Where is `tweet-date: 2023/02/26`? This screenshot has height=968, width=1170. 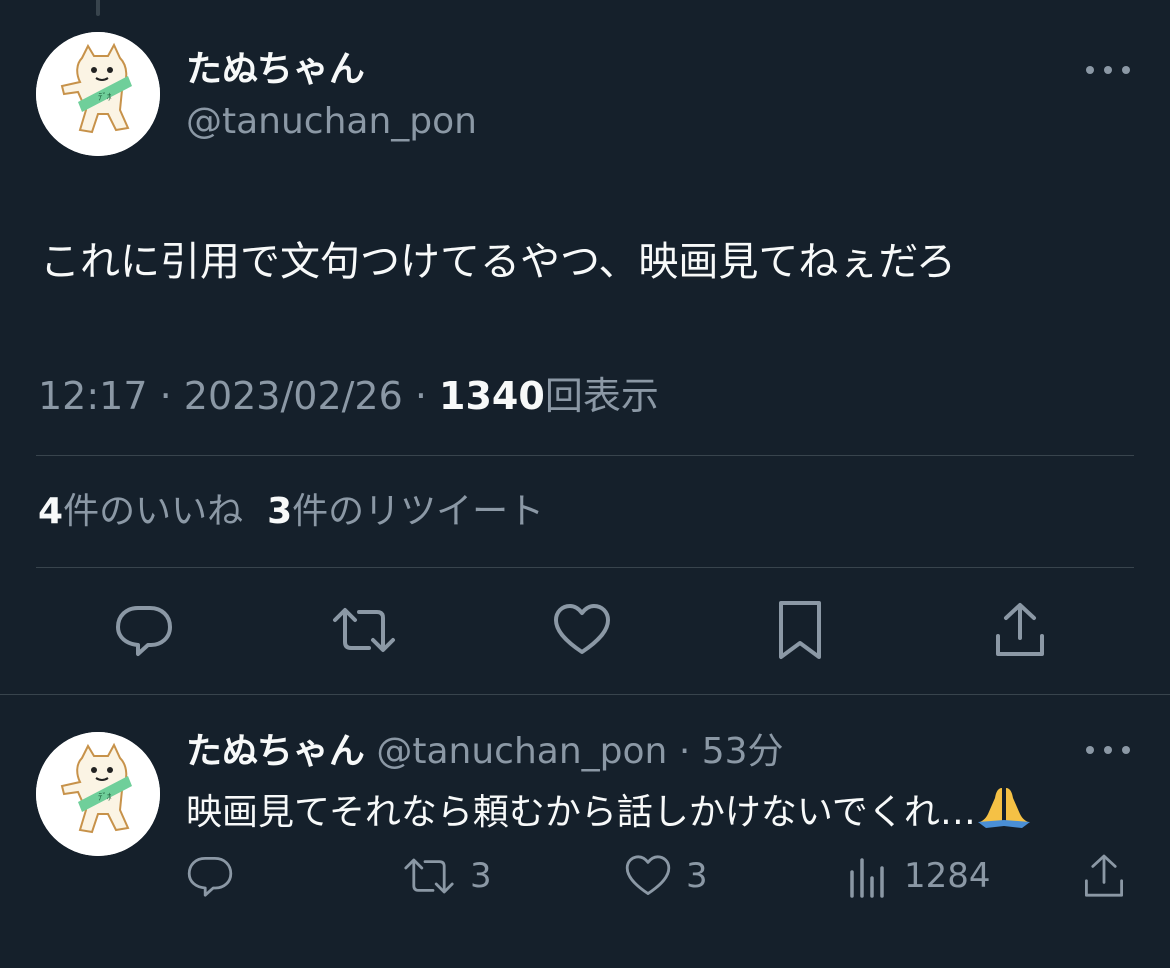 tweet-date: 2023/02/26 is located at coordinates (293, 396).